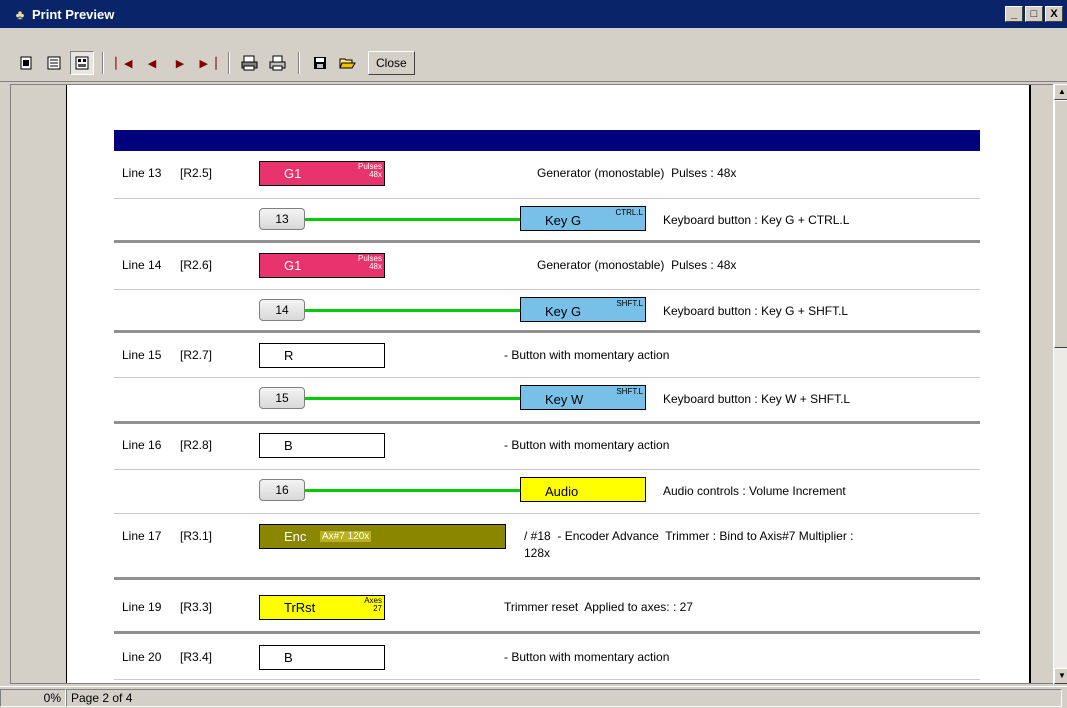 This screenshot has width=1067, height=708. What do you see at coordinates (196, 607) in the screenshot?
I see `line-ref: [R3.3]` at bounding box center [196, 607].